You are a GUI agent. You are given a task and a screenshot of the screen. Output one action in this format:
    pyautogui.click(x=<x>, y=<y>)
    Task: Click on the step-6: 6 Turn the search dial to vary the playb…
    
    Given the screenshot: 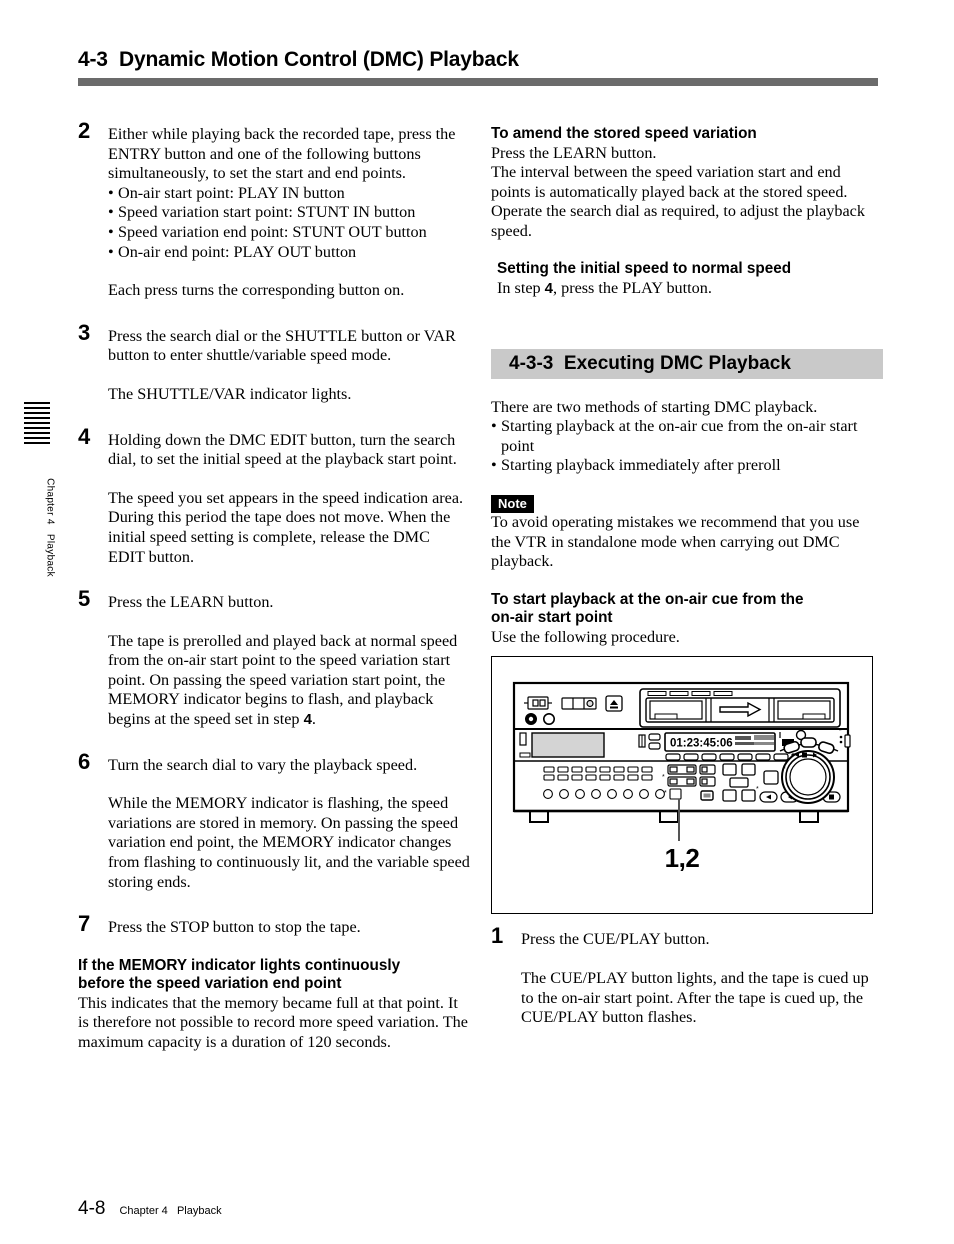 What is the action you would take?
    pyautogui.click(x=274, y=821)
    